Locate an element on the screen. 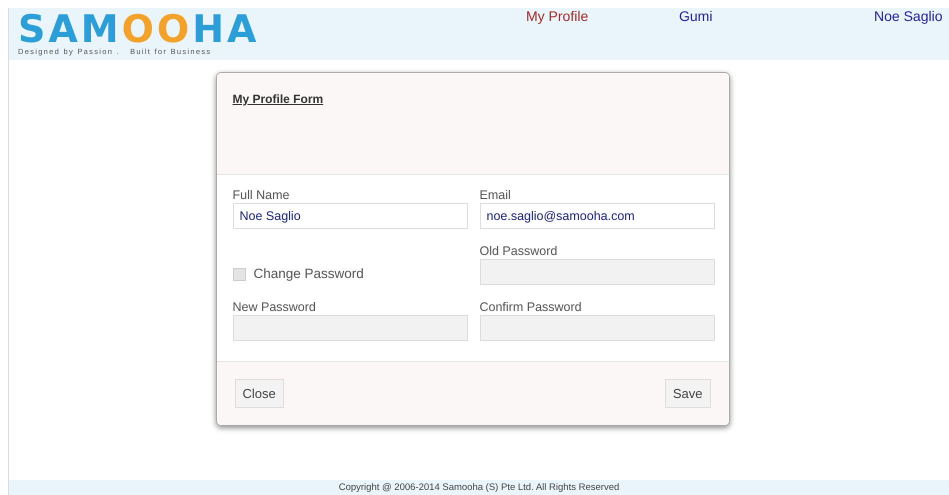 This screenshot has height=495, width=949. field-label: Email is located at coordinates (496, 195).